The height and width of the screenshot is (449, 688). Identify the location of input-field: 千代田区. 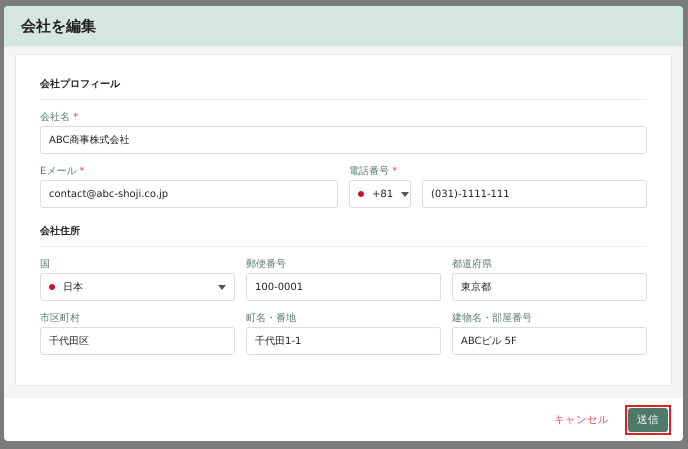
(137, 341).